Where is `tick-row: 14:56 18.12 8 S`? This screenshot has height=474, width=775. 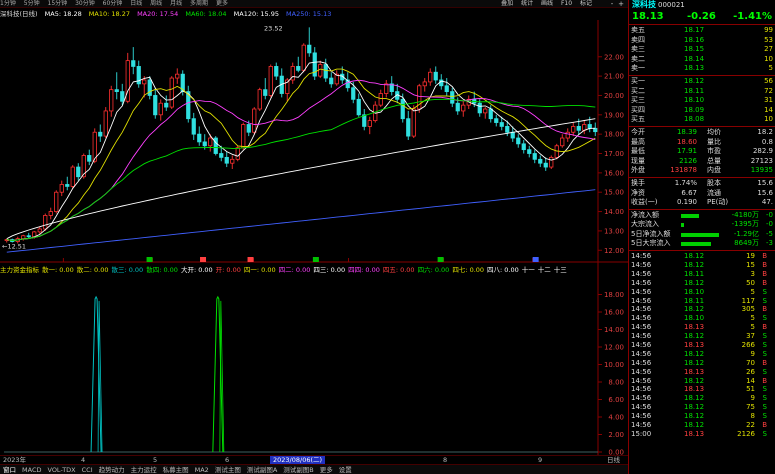 tick-row: 14:56 18.12 8 S is located at coordinates (702, 416).